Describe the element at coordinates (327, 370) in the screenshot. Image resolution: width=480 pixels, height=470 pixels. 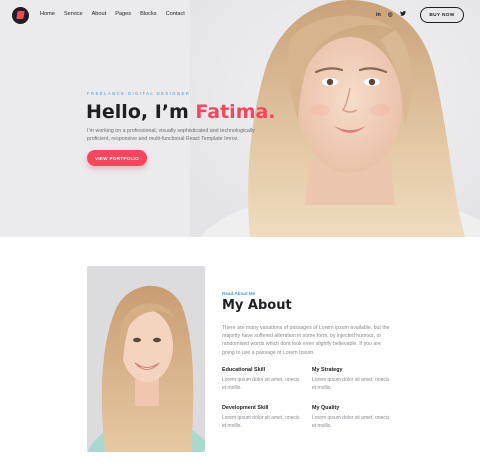
I see `skill-title: My Strategy` at that location.